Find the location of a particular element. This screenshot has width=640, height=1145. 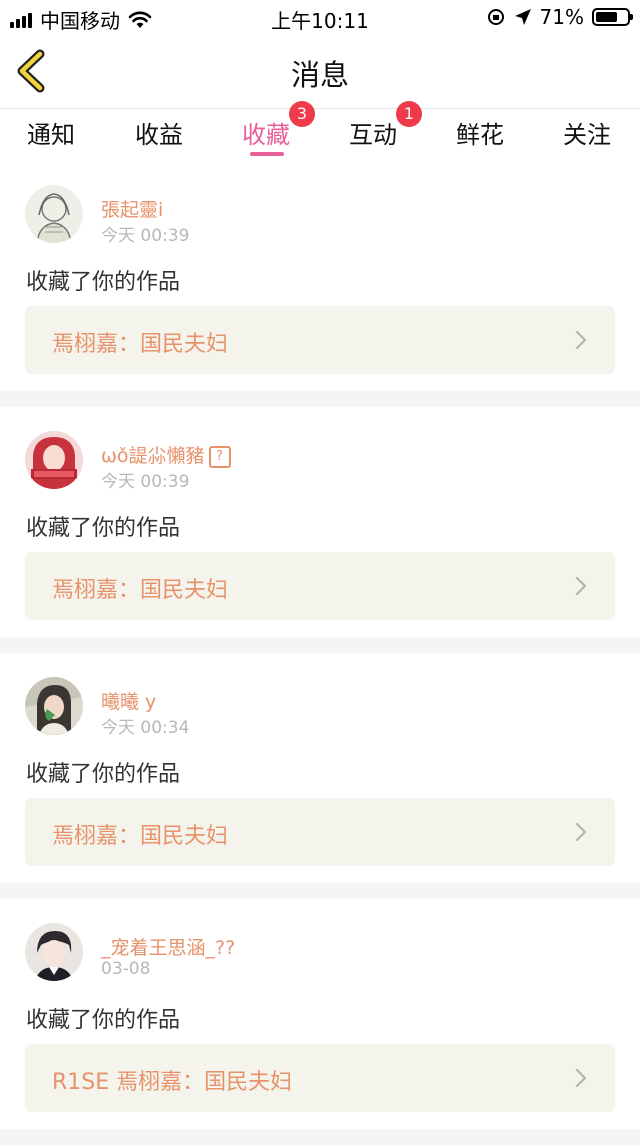

interaction-badge: 1 is located at coordinates (409, 114).